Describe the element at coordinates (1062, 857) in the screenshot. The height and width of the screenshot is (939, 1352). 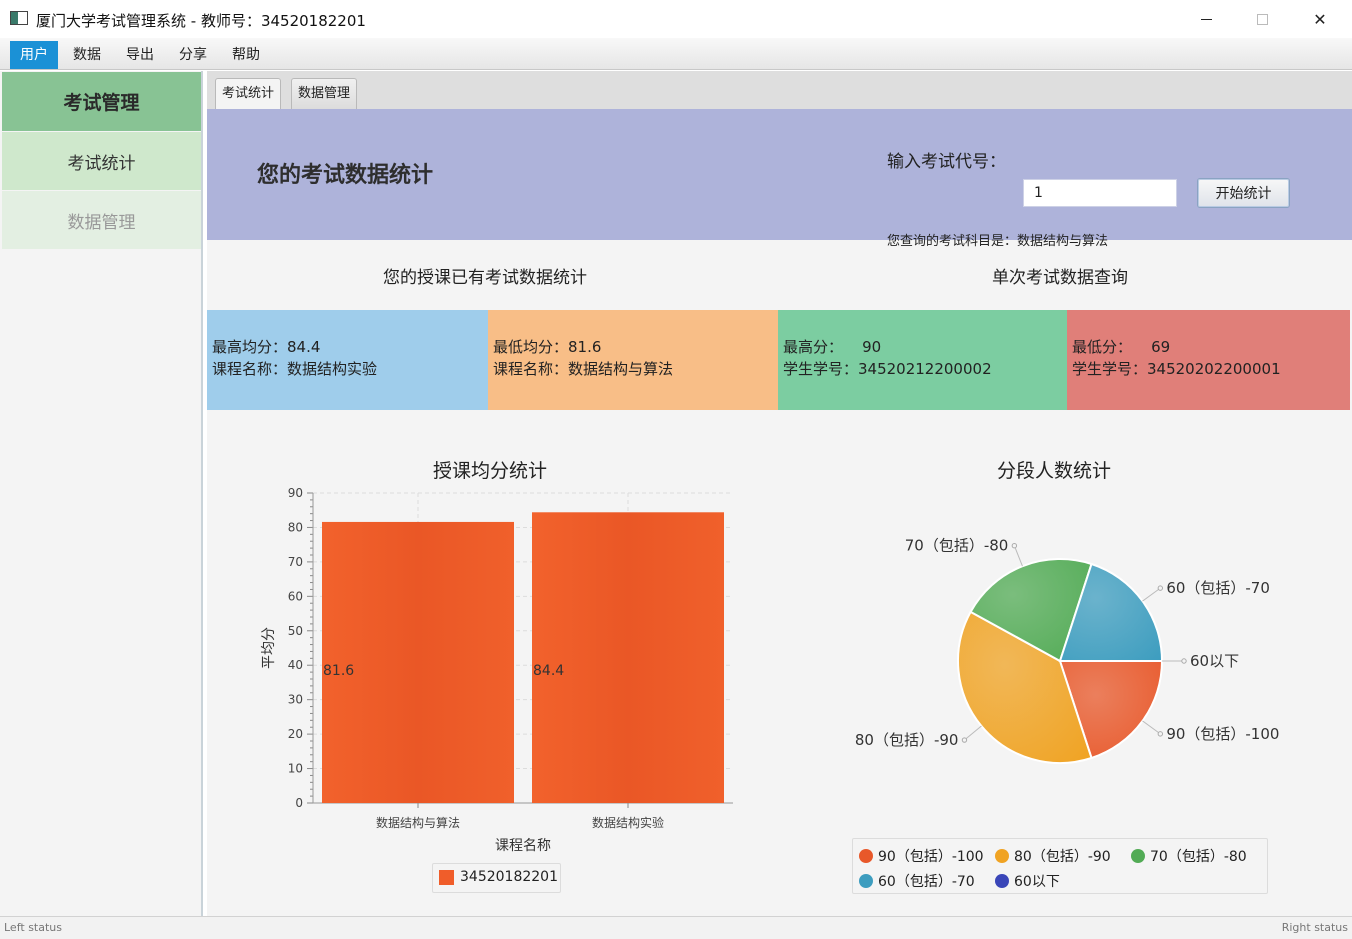
I see `legend-label: 80（包括）-90` at that location.